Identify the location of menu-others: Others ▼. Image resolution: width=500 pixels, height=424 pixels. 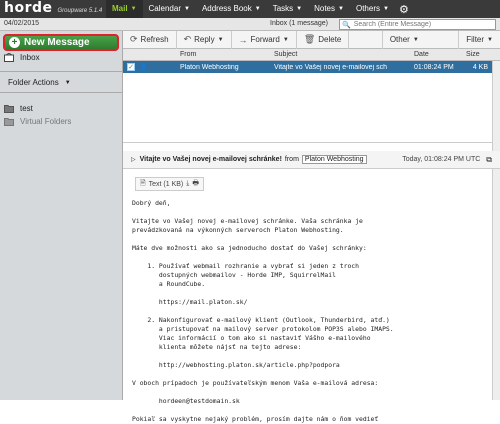
(372, 9).